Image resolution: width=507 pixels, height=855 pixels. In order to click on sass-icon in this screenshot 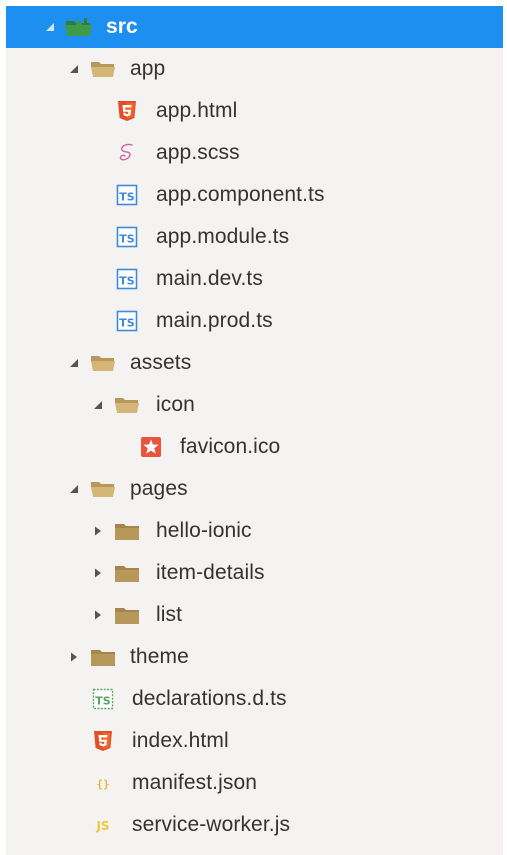, I will do `click(127, 153)`.